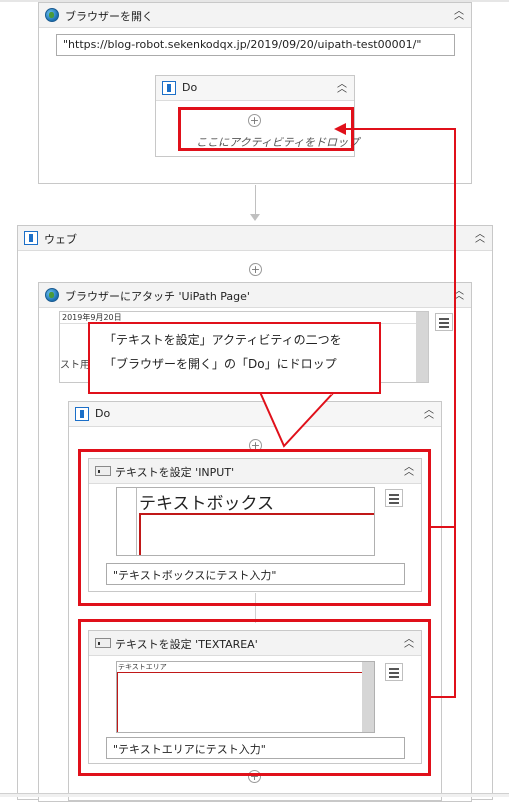  Describe the element at coordinates (340, 129) in the screenshot. I see `annotation-arrow-icon` at that location.